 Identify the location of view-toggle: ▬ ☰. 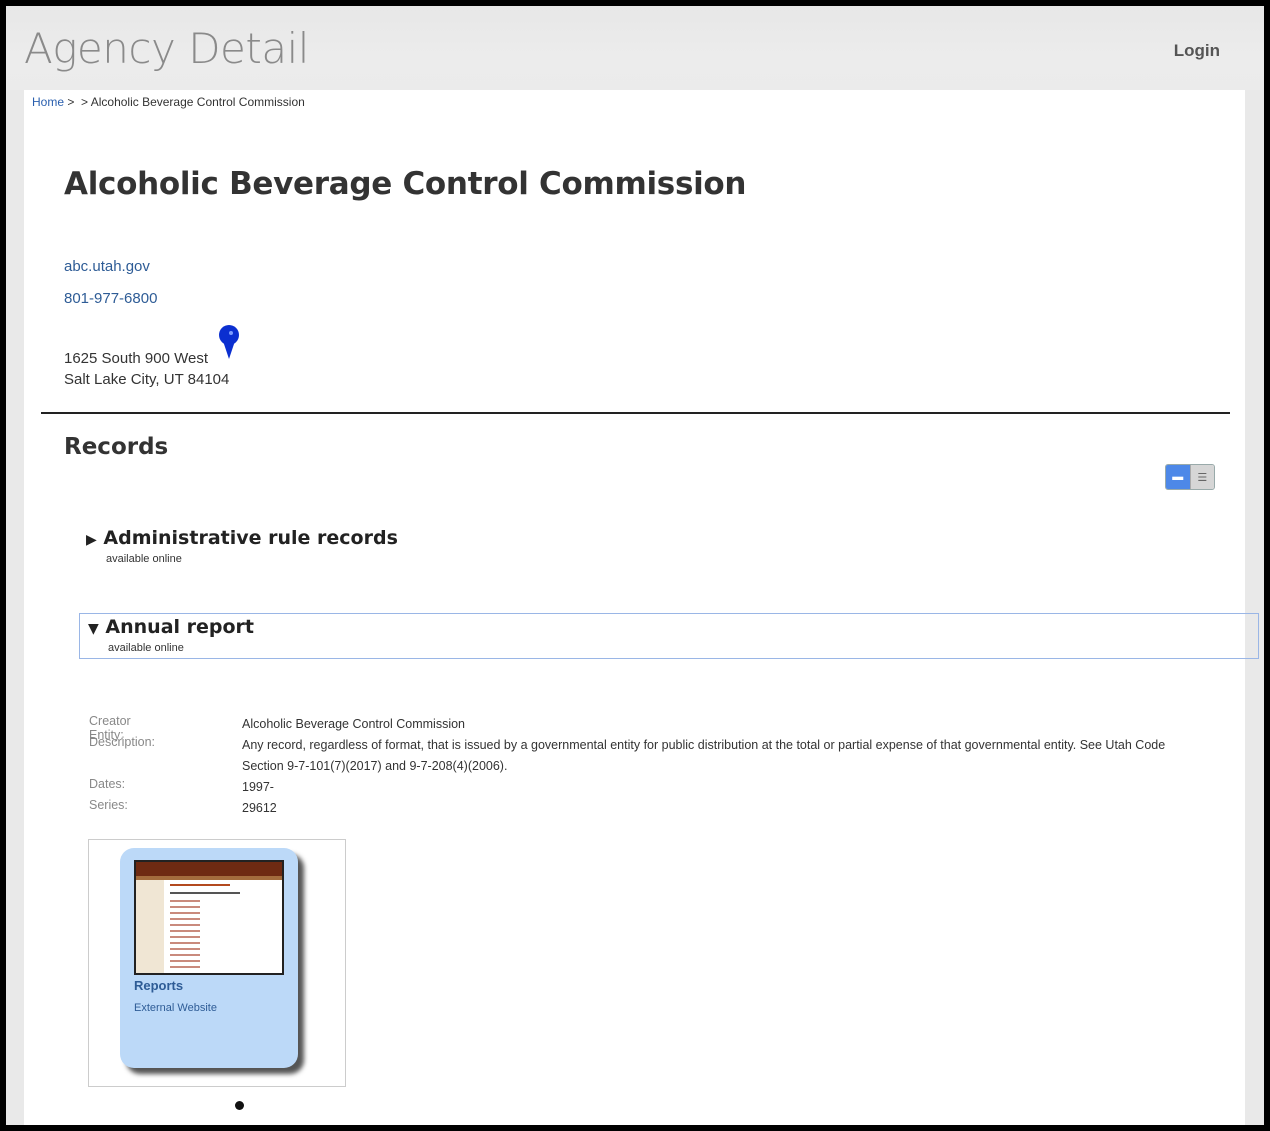
(1190, 477).